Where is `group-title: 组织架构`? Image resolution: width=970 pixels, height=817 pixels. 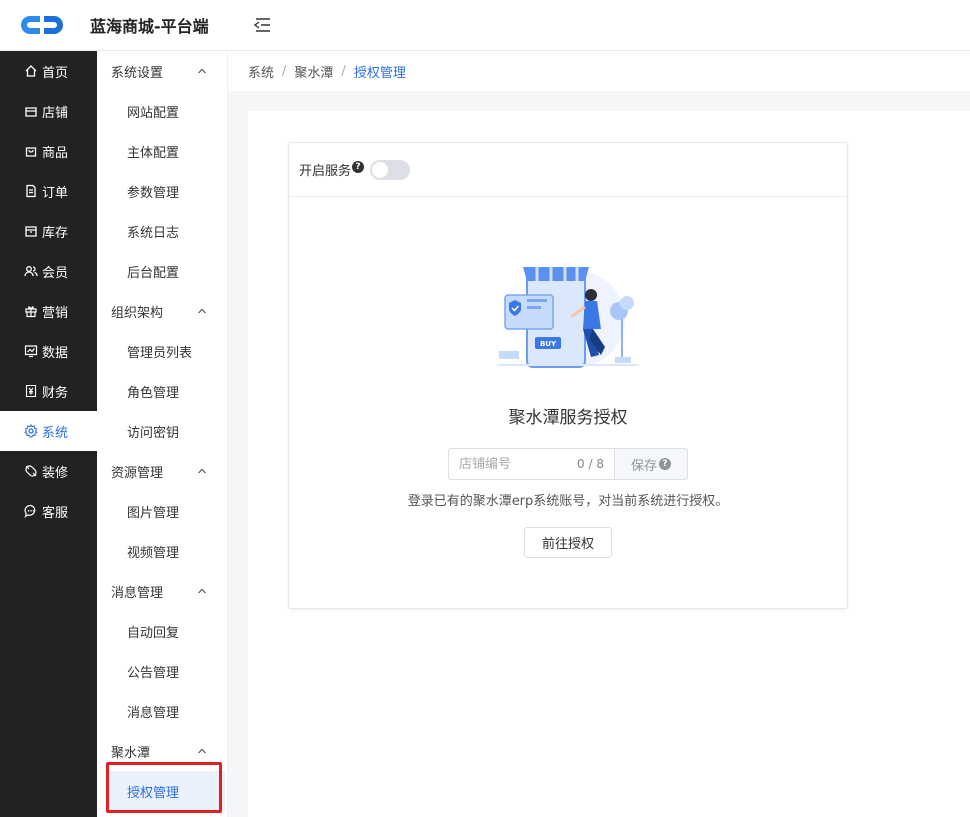 group-title: 组织架构 is located at coordinates (137, 313).